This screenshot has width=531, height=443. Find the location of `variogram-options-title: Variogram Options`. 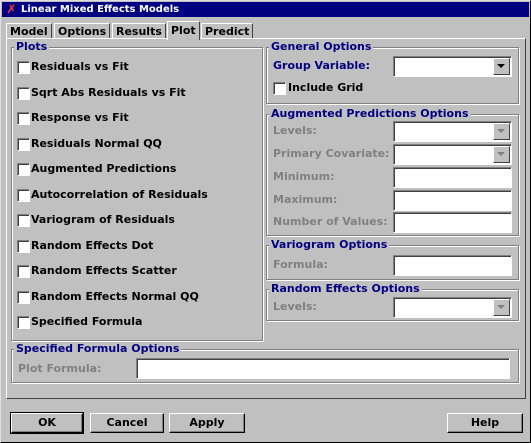

variogram-options-title: Variogram Options is located at coordinates (329, 244).